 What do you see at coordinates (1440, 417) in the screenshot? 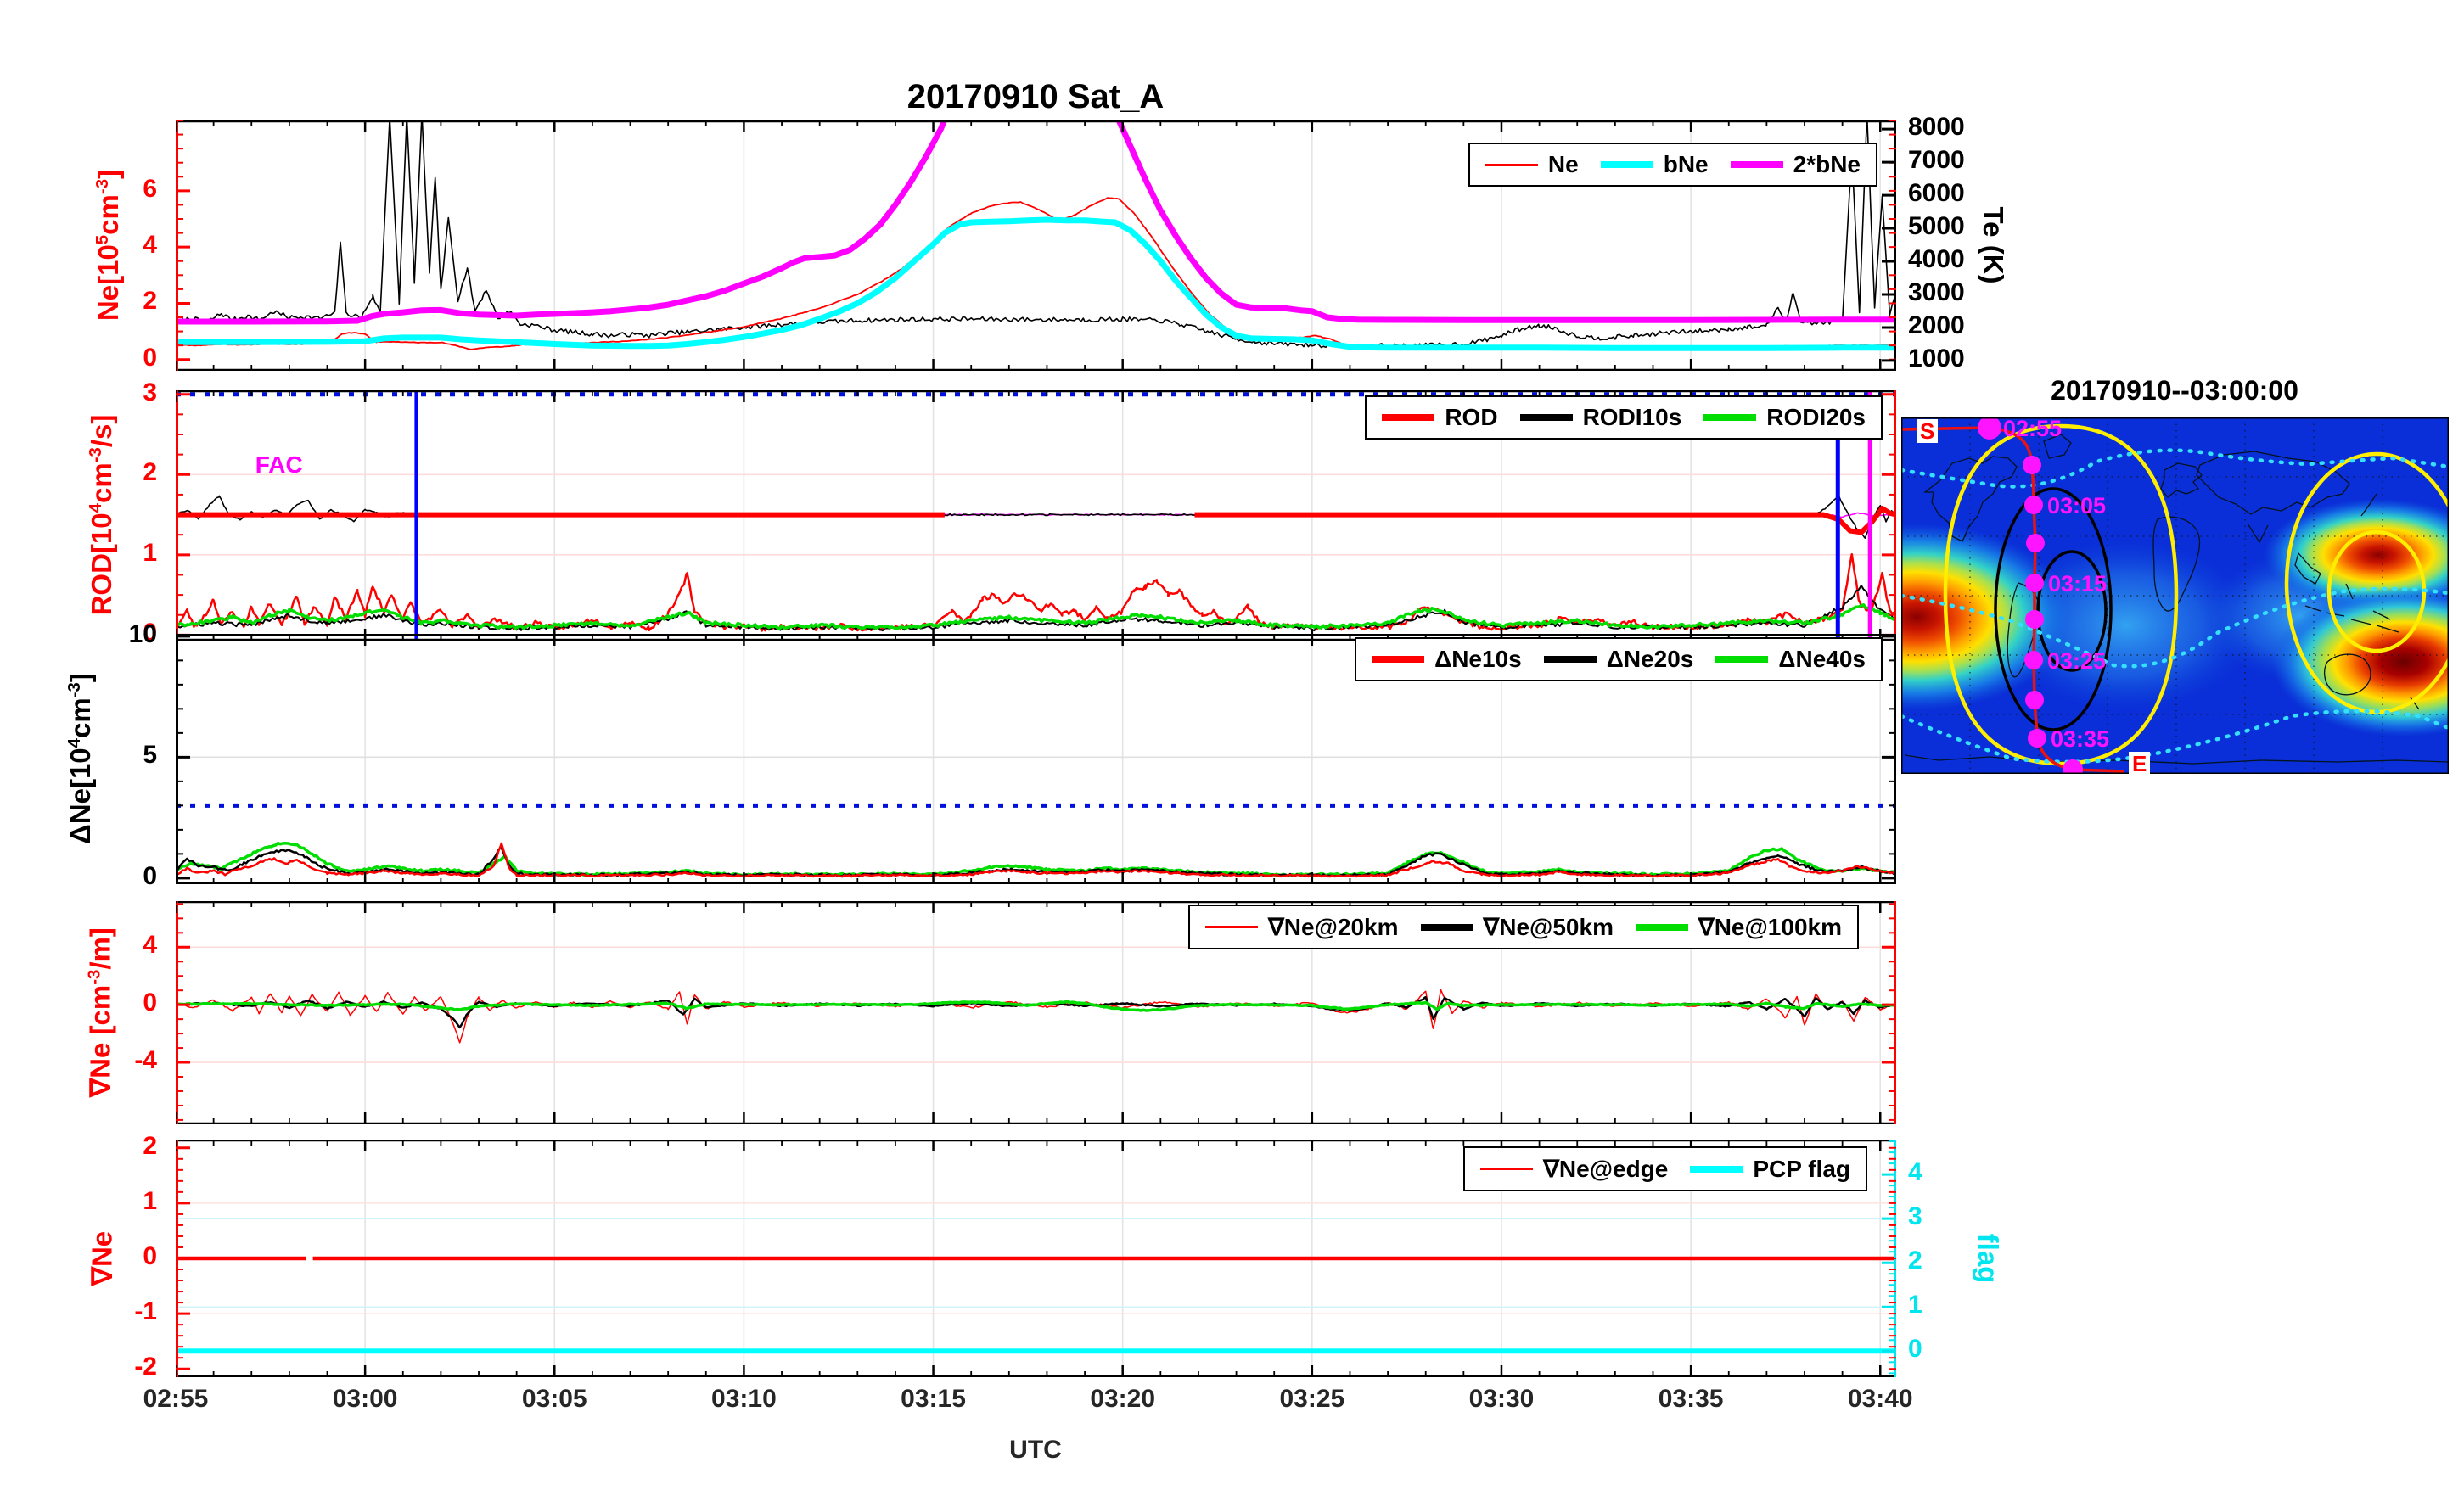
I see `legend-item: ROD` at bounding box center [1440, 417].